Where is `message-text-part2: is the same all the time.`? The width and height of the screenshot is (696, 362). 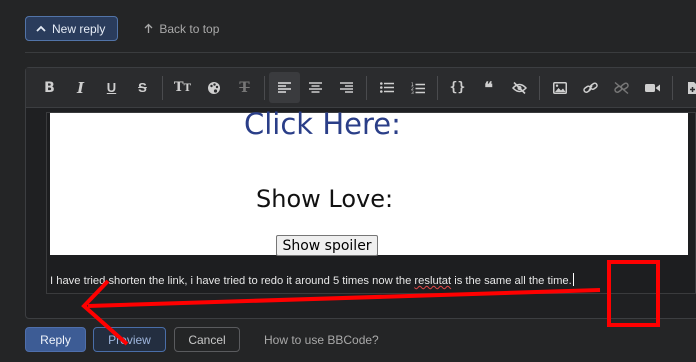
message-text-part2: is the same all the time. is located at coordinates (511, 281).